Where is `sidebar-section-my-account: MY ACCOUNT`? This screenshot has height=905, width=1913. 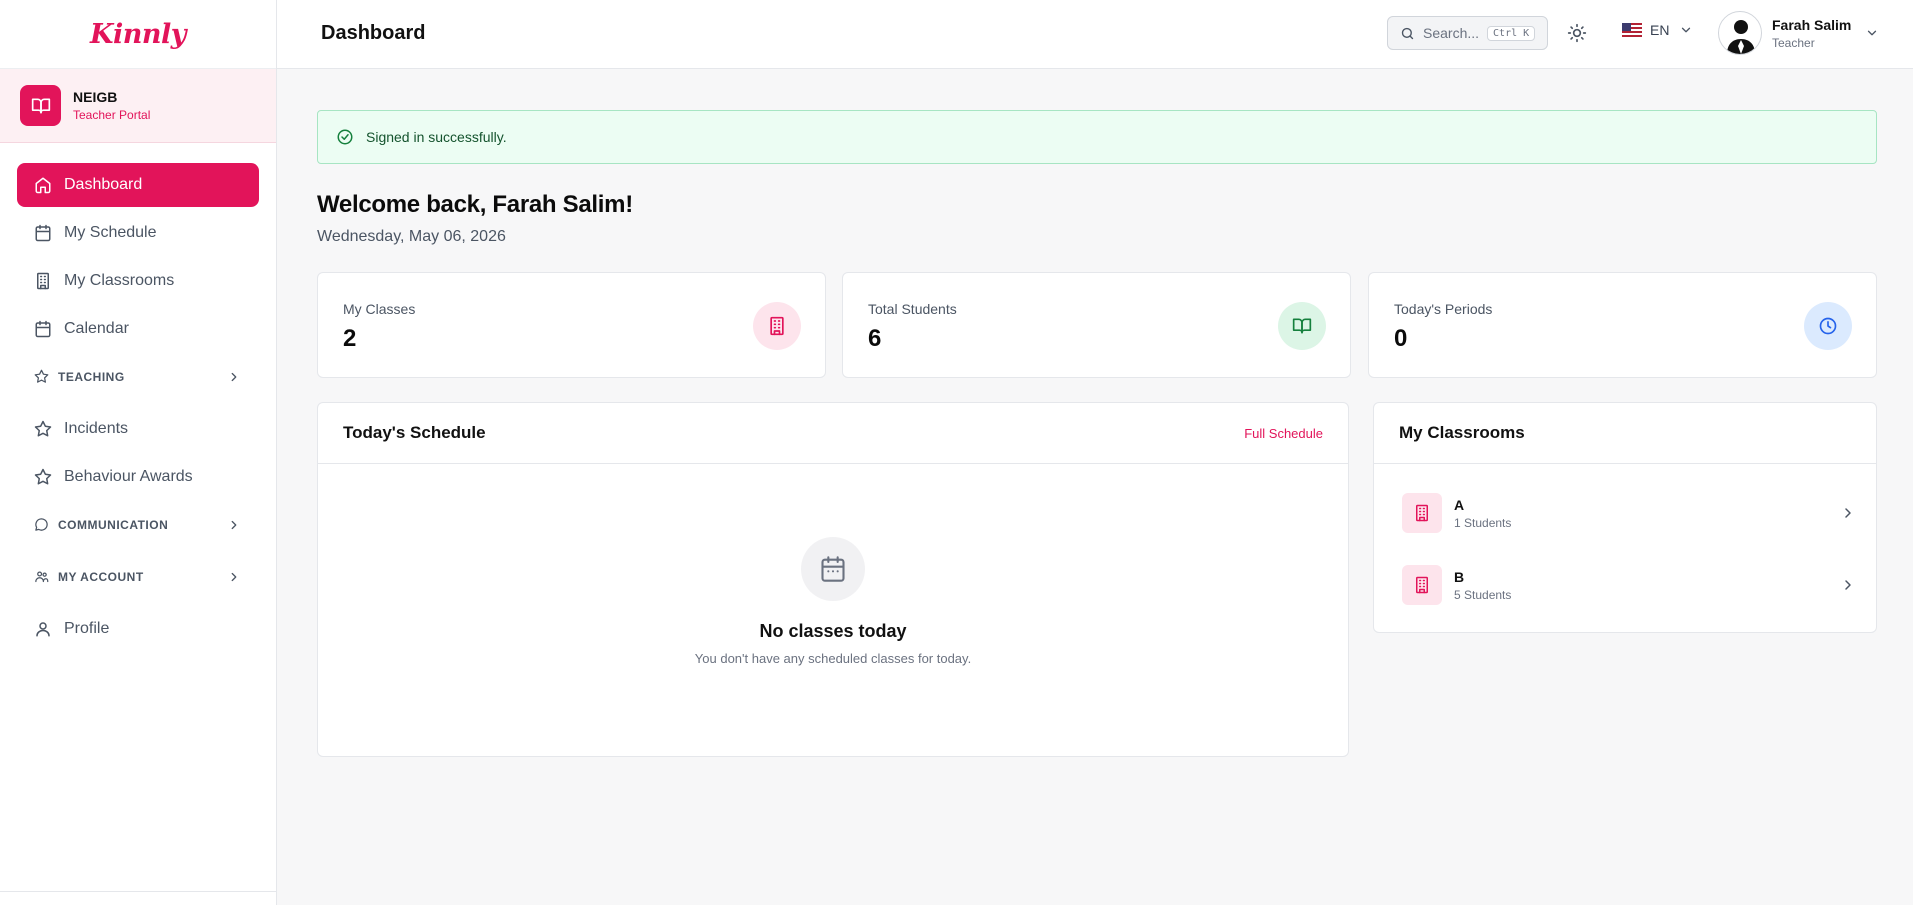 sidebar-section-my-account: MY ACCOUNT is located at coordinates (138, 577).